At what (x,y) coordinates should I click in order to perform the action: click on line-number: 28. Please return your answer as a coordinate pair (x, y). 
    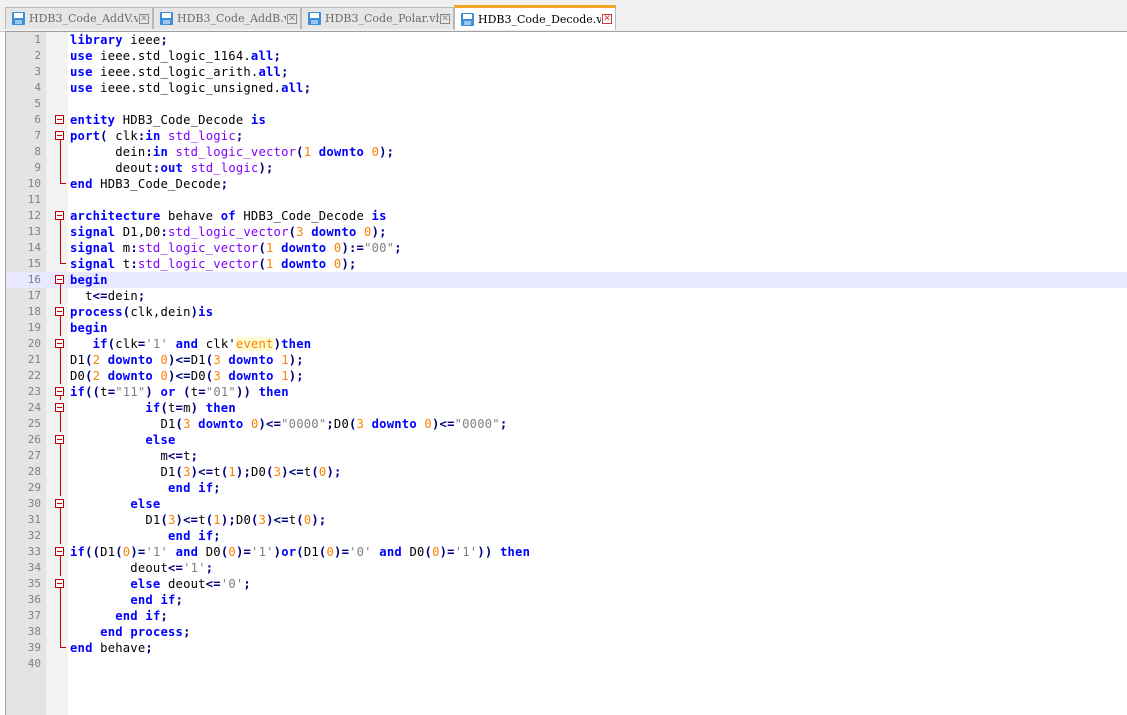
    Looking at the image, I should click on (34, 471).